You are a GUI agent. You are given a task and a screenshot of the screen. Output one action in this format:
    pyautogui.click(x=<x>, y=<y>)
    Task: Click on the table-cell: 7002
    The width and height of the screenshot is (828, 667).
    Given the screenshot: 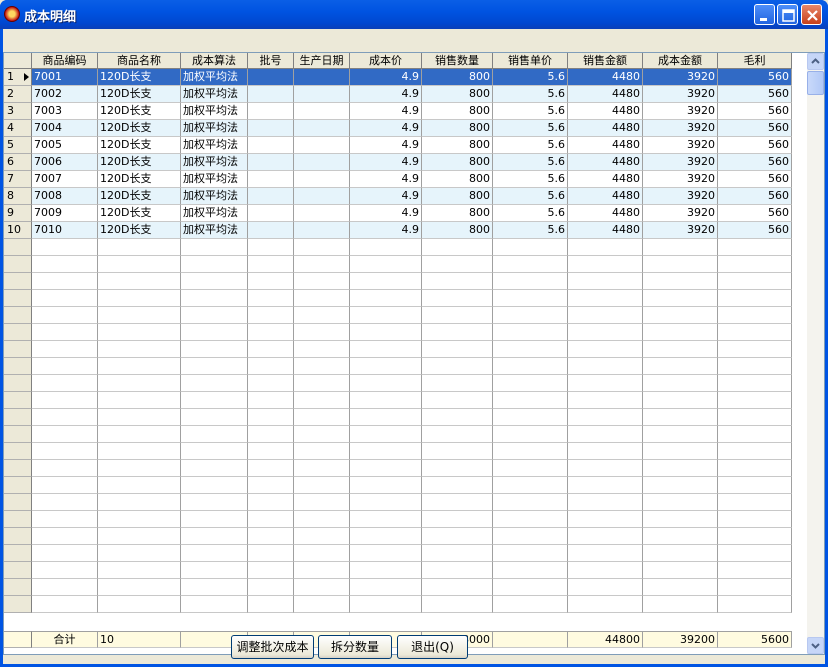 What is the action you would take?
    pyautogui.click(x=65, y=94)
    